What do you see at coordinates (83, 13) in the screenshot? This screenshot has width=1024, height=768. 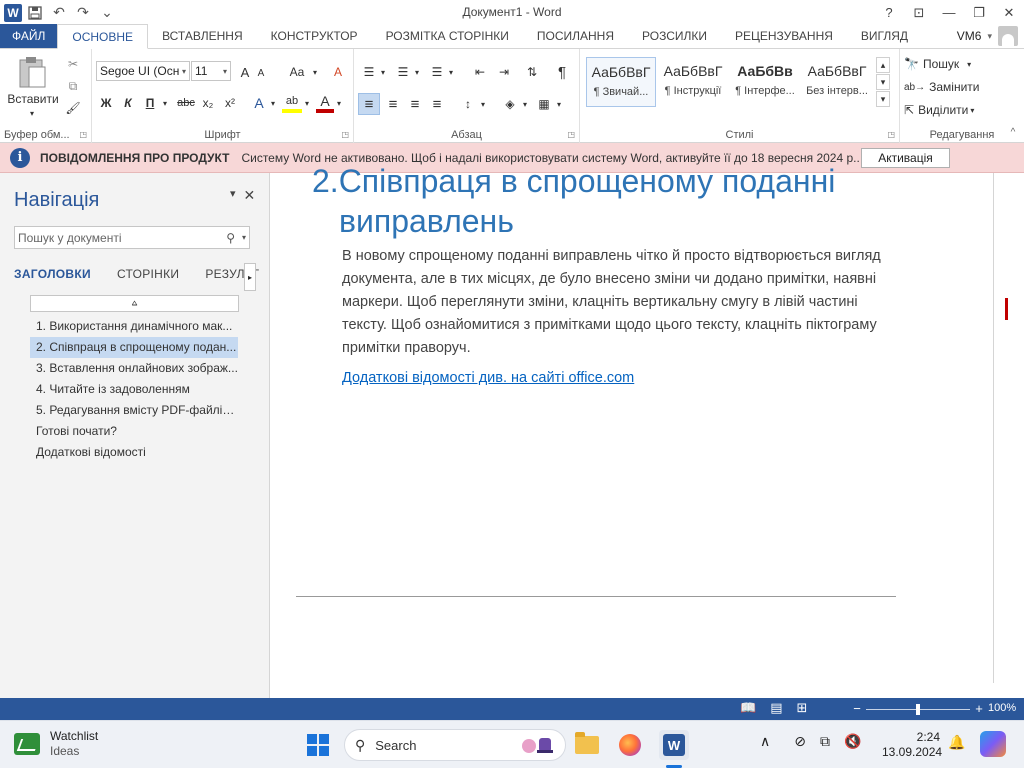 I see `redo-icon: ↷` at bounding box center [83, 13].